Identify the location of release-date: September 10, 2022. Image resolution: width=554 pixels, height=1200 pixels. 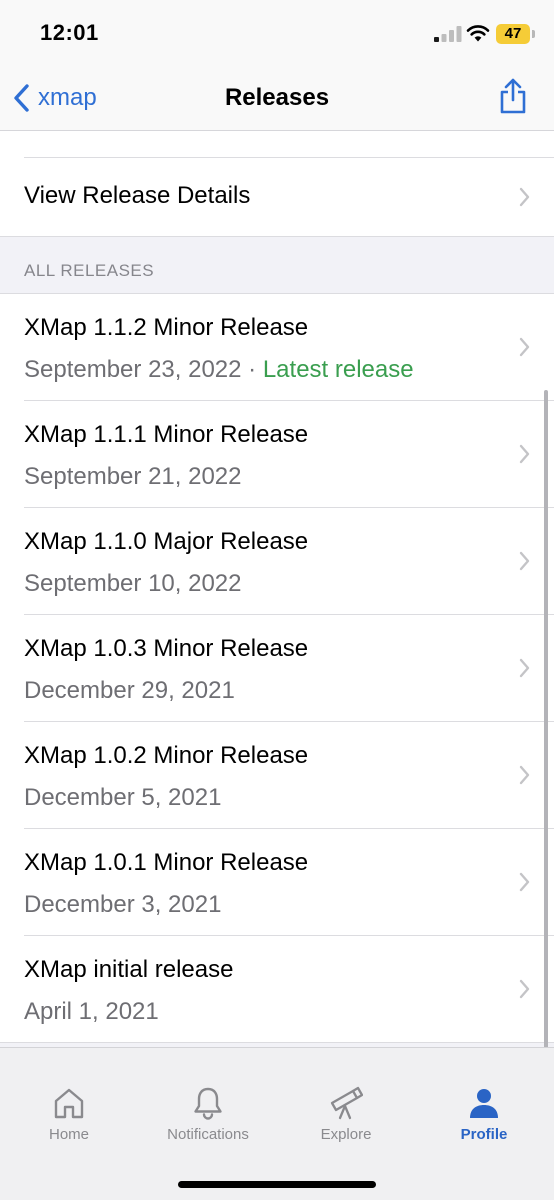
(133, 583).